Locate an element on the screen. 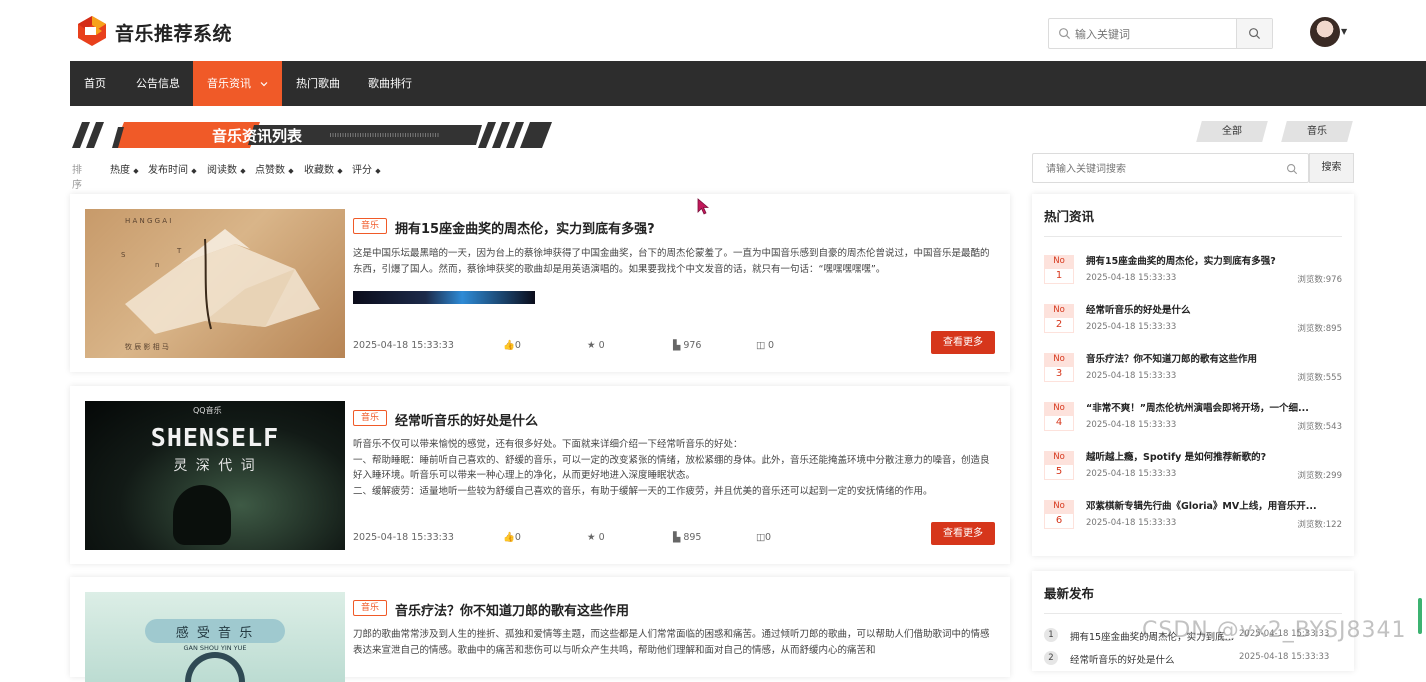 The width and height of the screenshot is (1426, 682). side-search: 搜索 is located at coordinates (1193, 168).